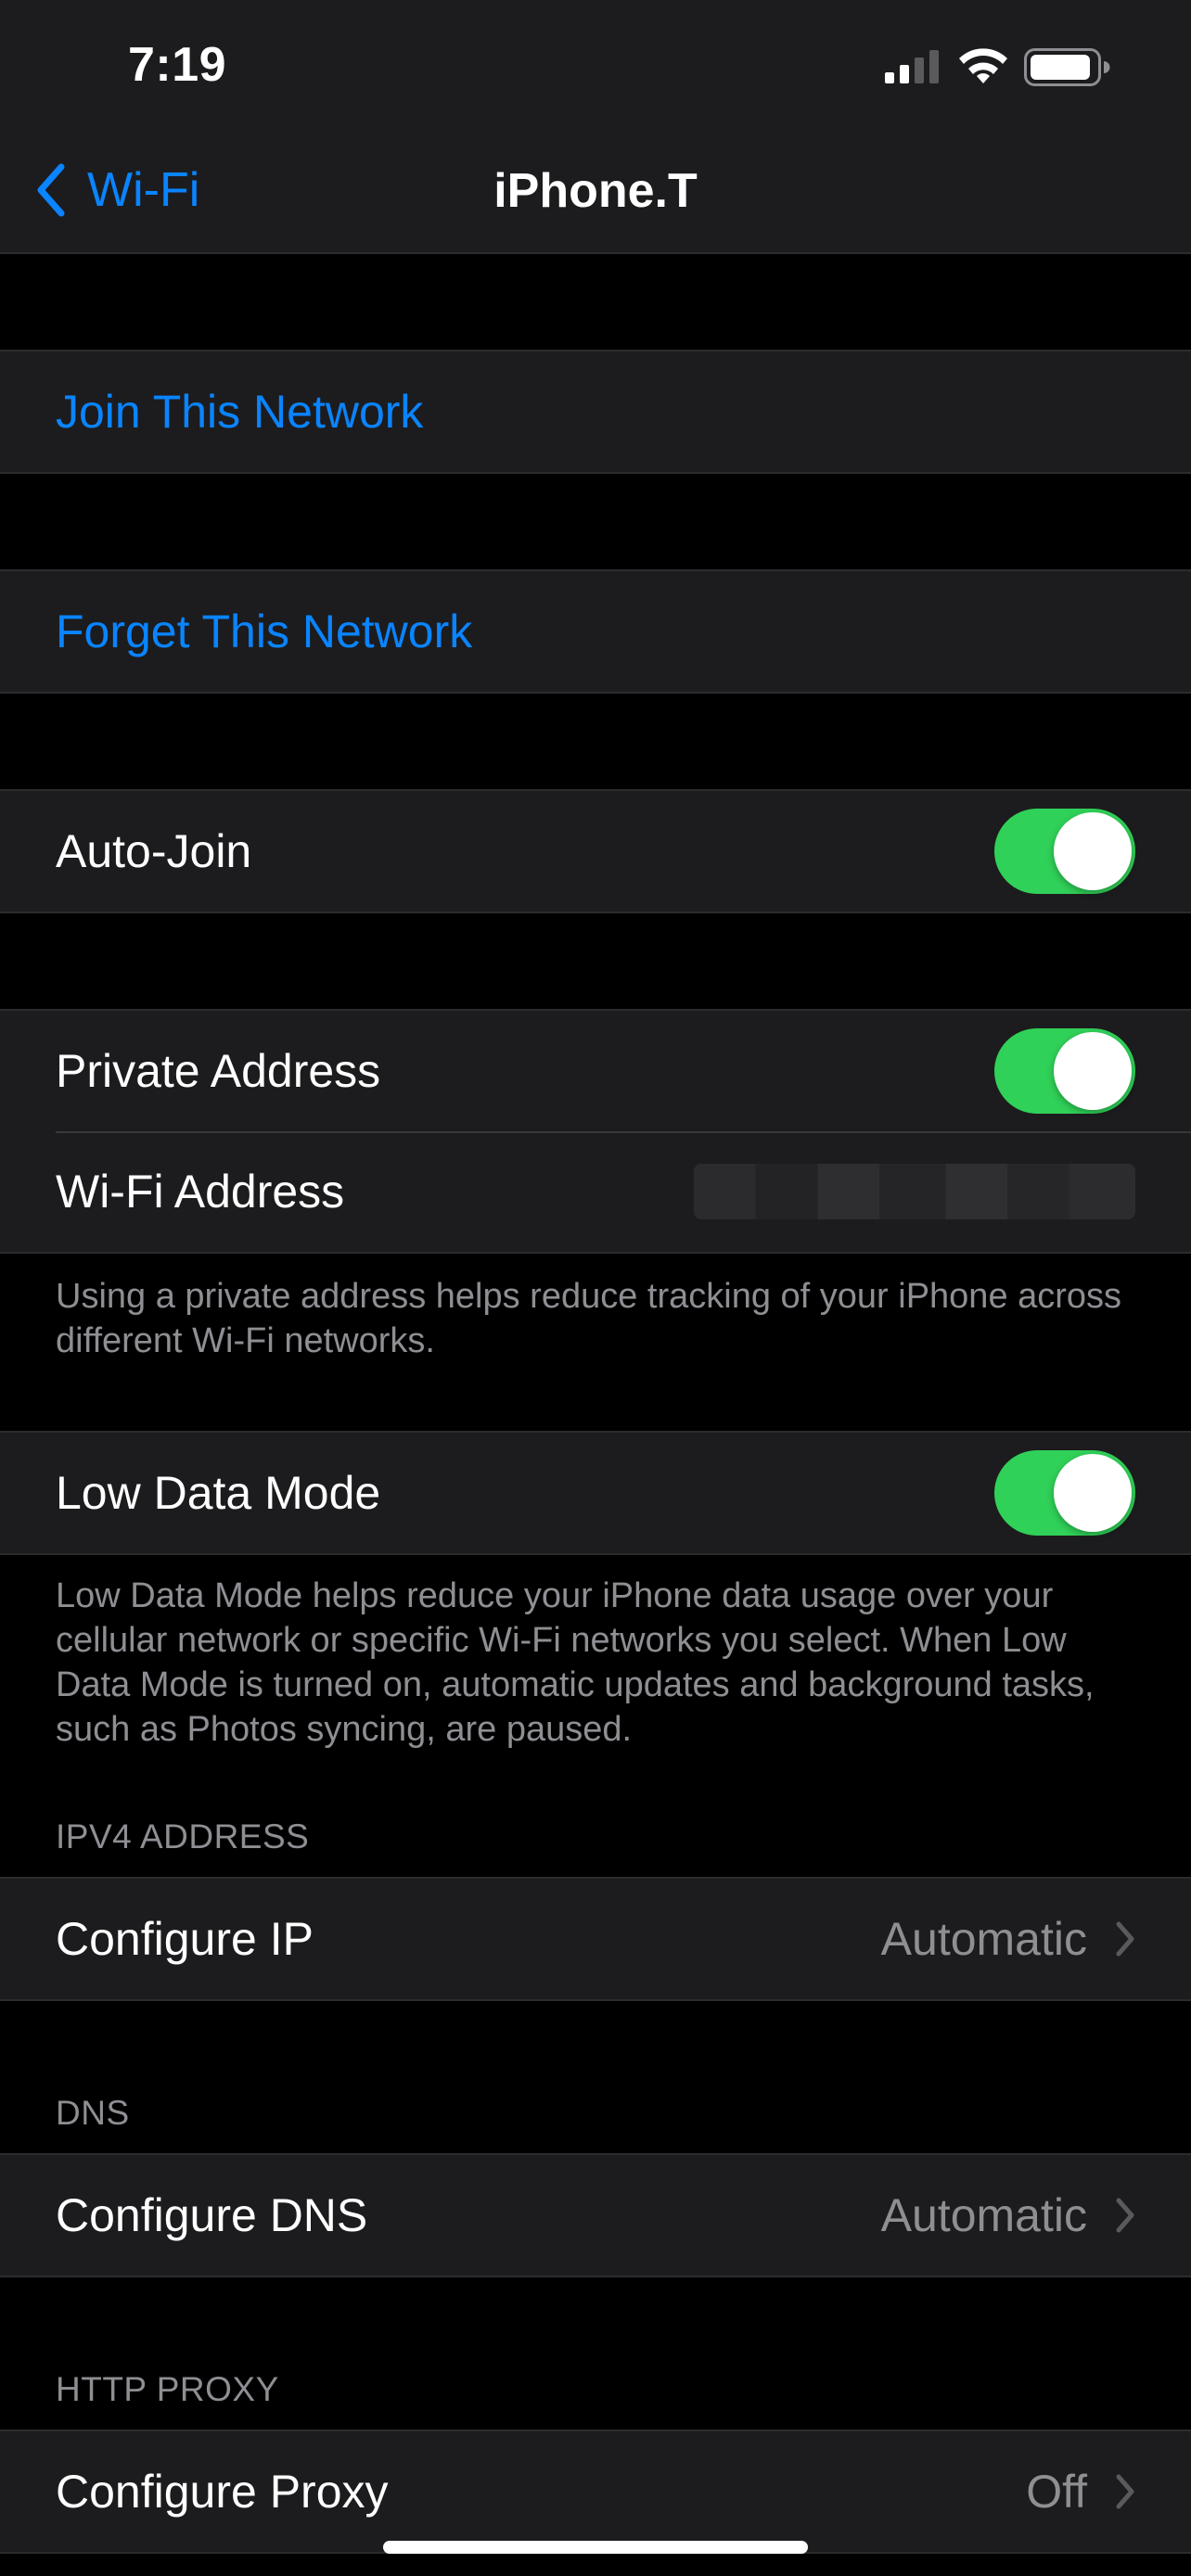  I want to click on http-proxy-group: Configure Proxy Off, so click(595, 2491).